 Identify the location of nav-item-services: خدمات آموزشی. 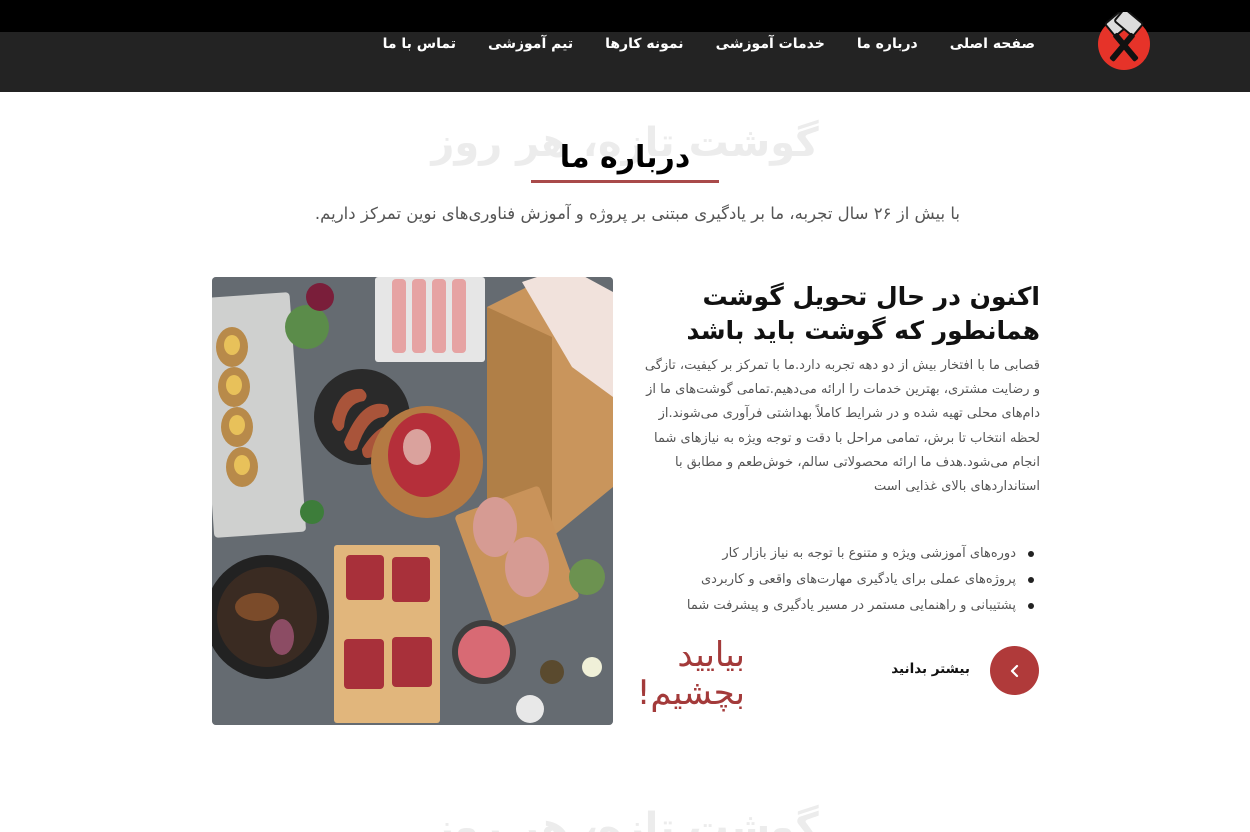
(770, 44).